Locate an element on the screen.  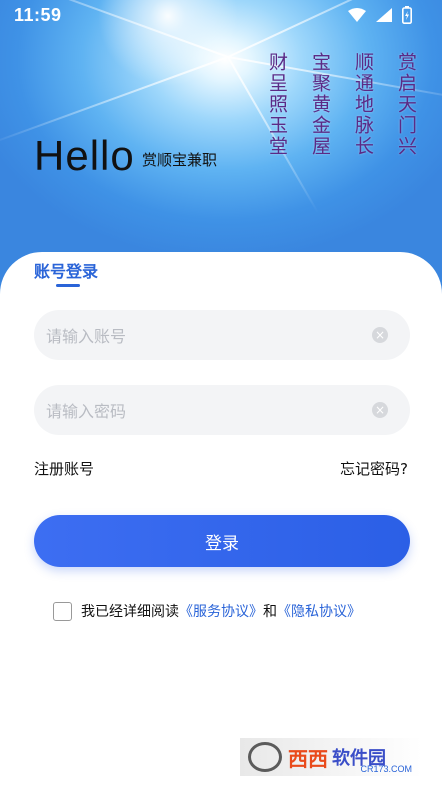
tab-account-login: 账号登录 is located at coordinates (66, 270).